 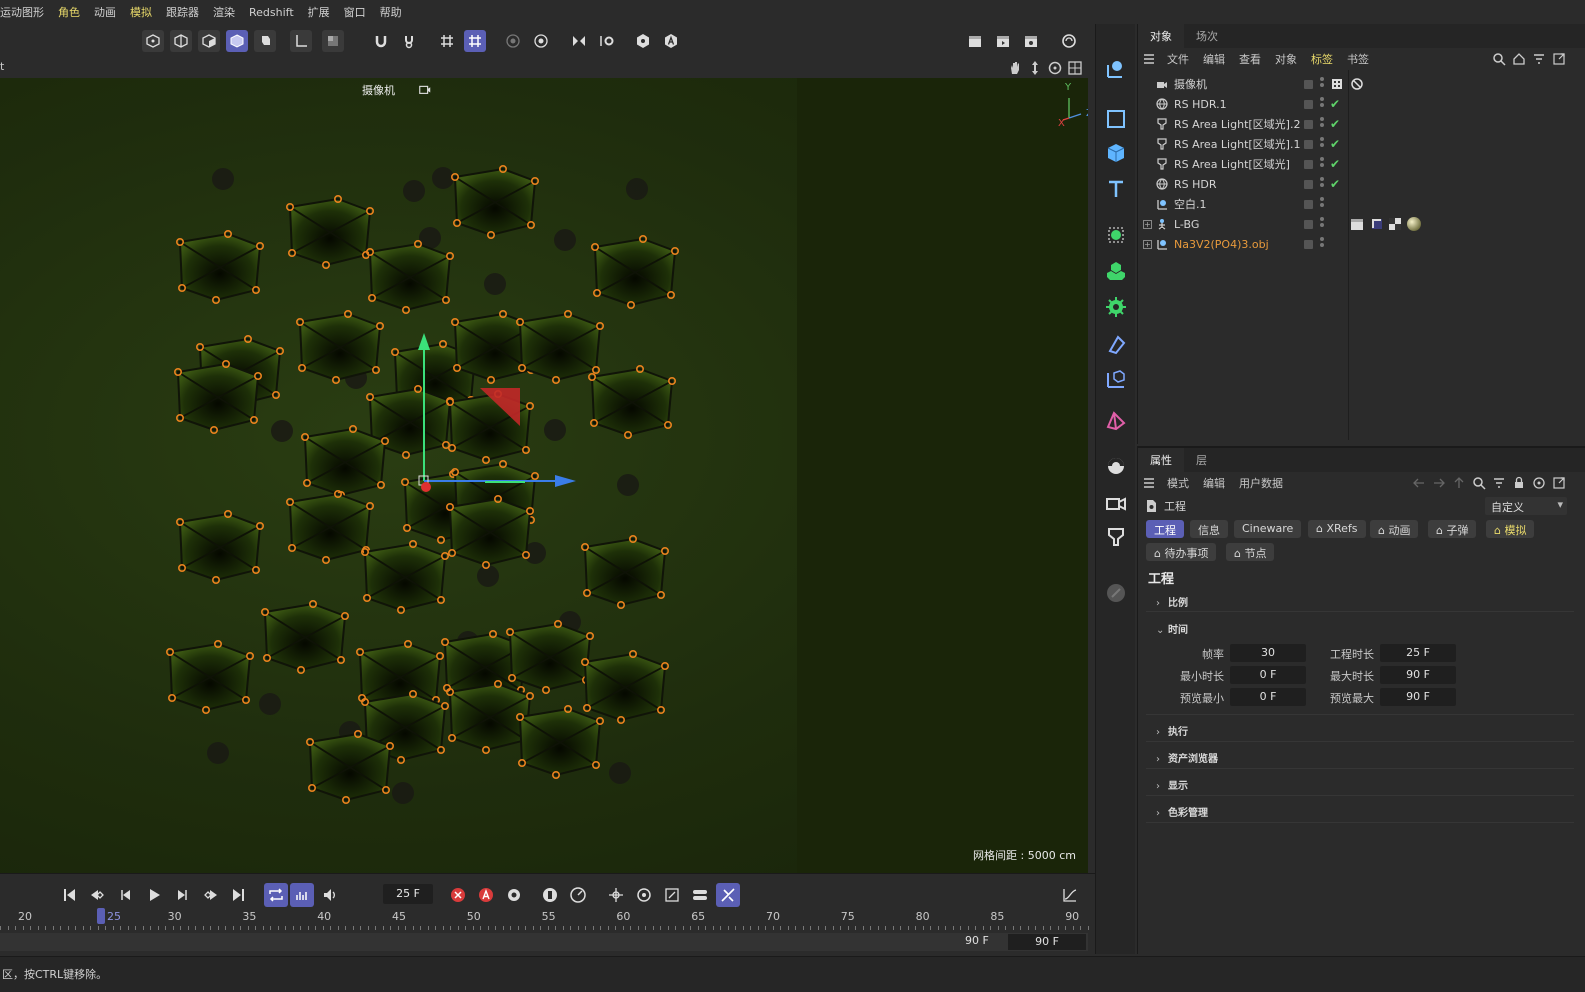 What do you see at coordinates (1207, 36) in the screenshot?
I see `tab-takes: 场次` at bounding box center [1207, 36].